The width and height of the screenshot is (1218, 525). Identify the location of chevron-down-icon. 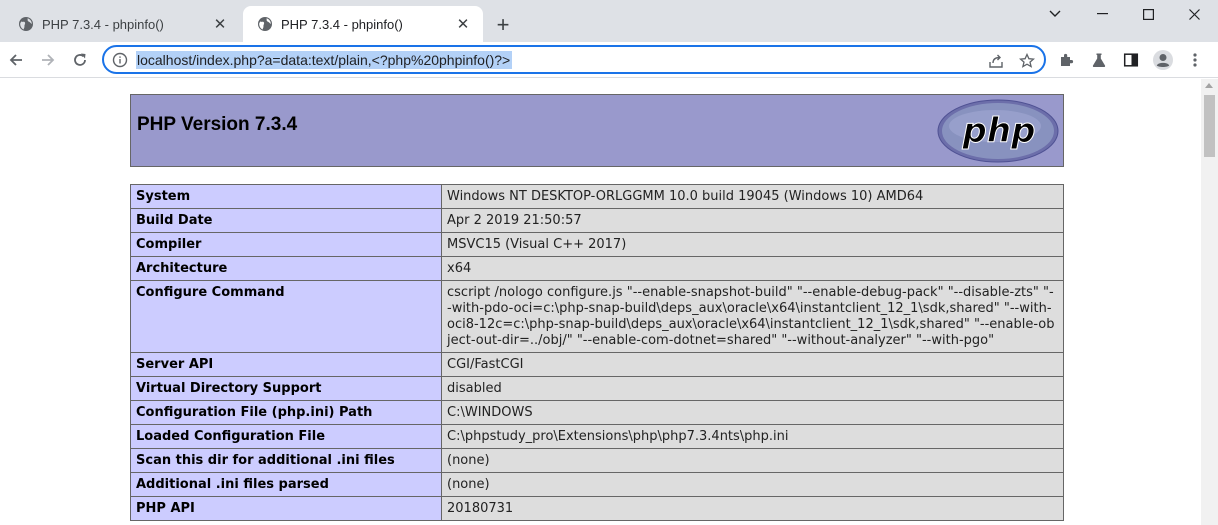
(1055, 14).